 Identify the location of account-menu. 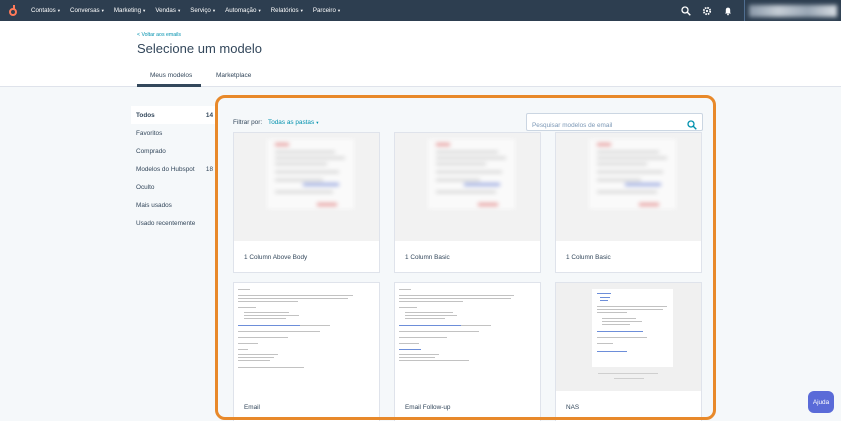
(793, 10).